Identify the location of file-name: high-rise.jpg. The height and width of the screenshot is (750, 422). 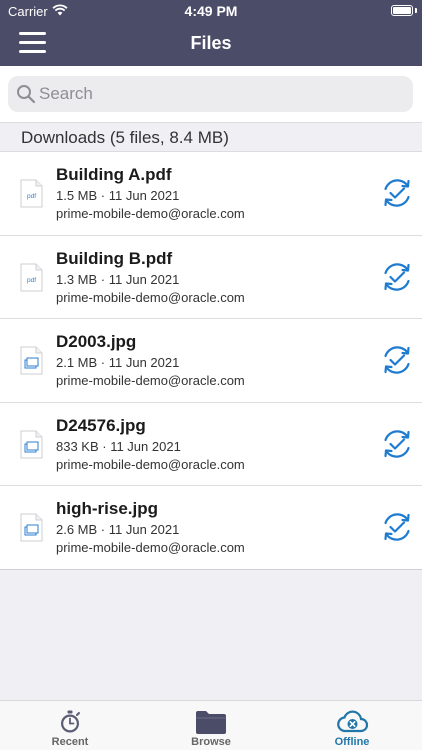
(107, 508).